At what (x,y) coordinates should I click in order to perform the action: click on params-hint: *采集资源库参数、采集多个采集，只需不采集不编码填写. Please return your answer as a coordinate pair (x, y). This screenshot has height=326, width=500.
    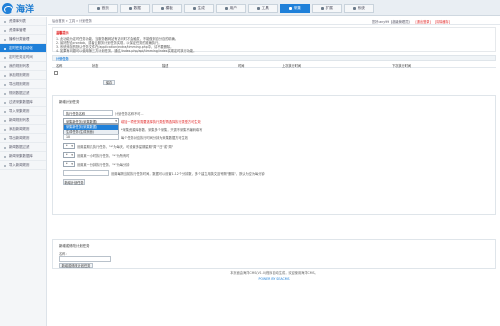
    Looking at the image, I should click on (162, 130).